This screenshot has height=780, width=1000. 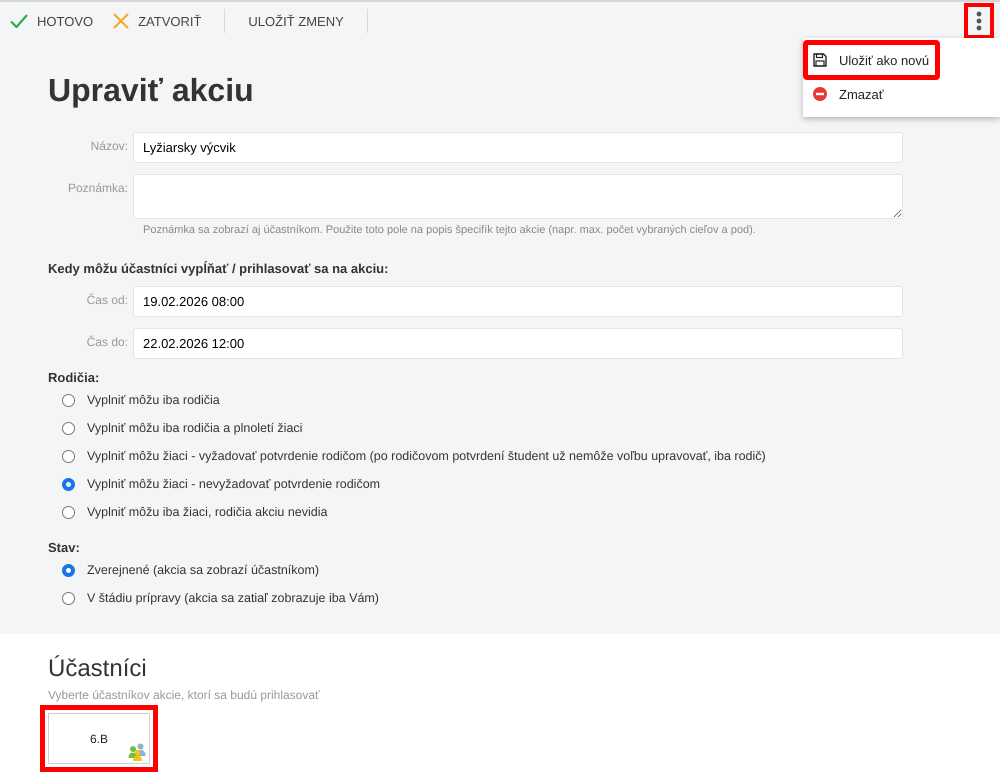 What do you see at coordinates (99, 738) in the screenshot?
I see `group-tile: 6.B` at bounding box center [99, 738].